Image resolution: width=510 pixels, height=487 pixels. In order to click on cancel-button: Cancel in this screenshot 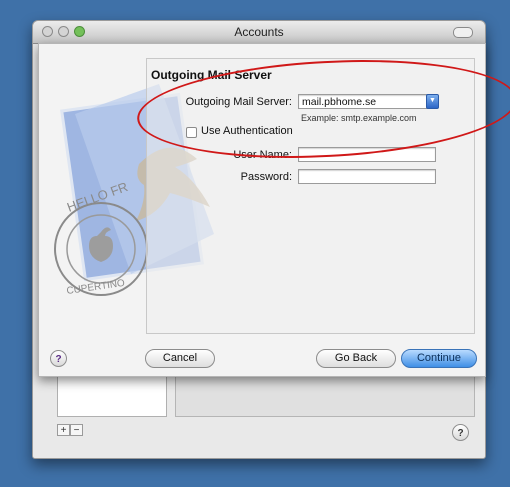, I will do `click(180, 358)`.